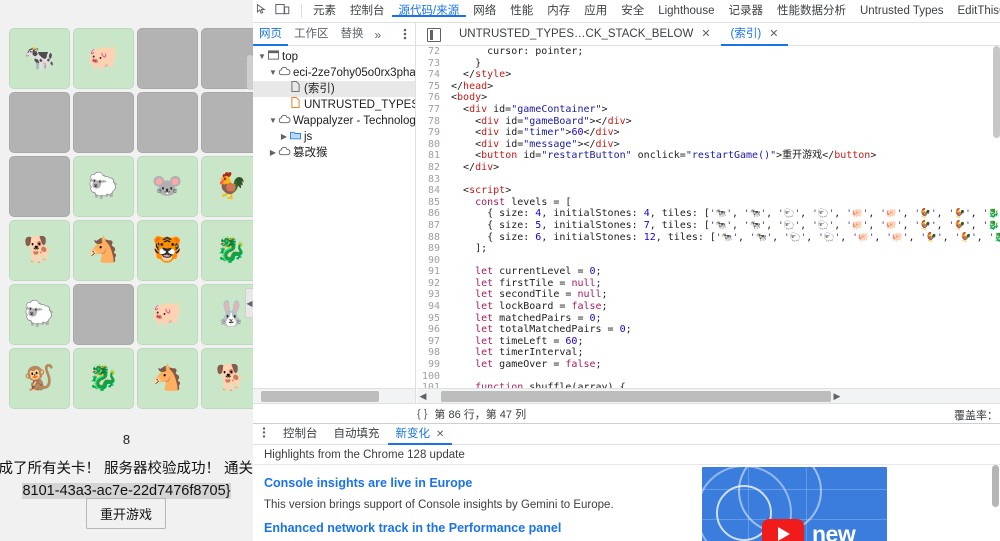  What do you see at coordinates (39, 58) in the screenshot?
I see `game-tile: 🐄` at bounding box center [39, 58].